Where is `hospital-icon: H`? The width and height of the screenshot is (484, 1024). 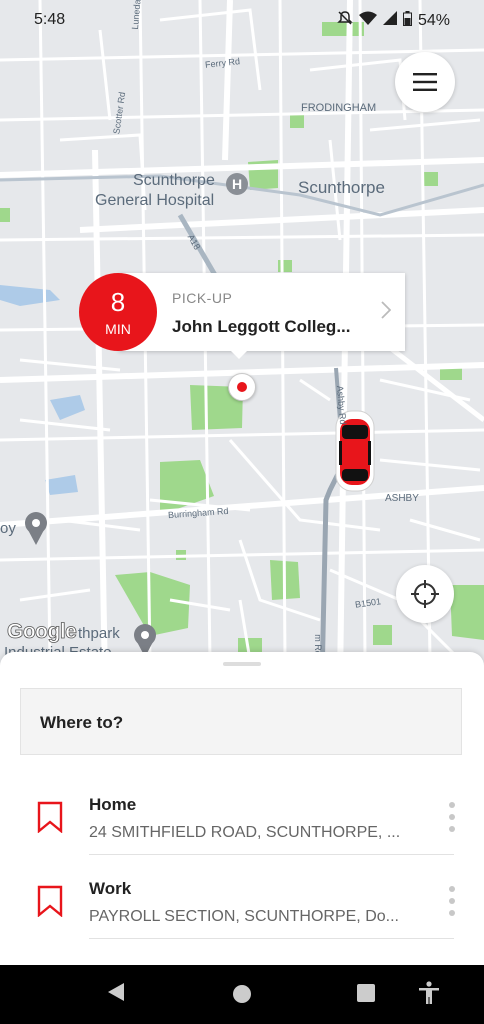
hospital-icon: H is located at coordinates (237, 184).